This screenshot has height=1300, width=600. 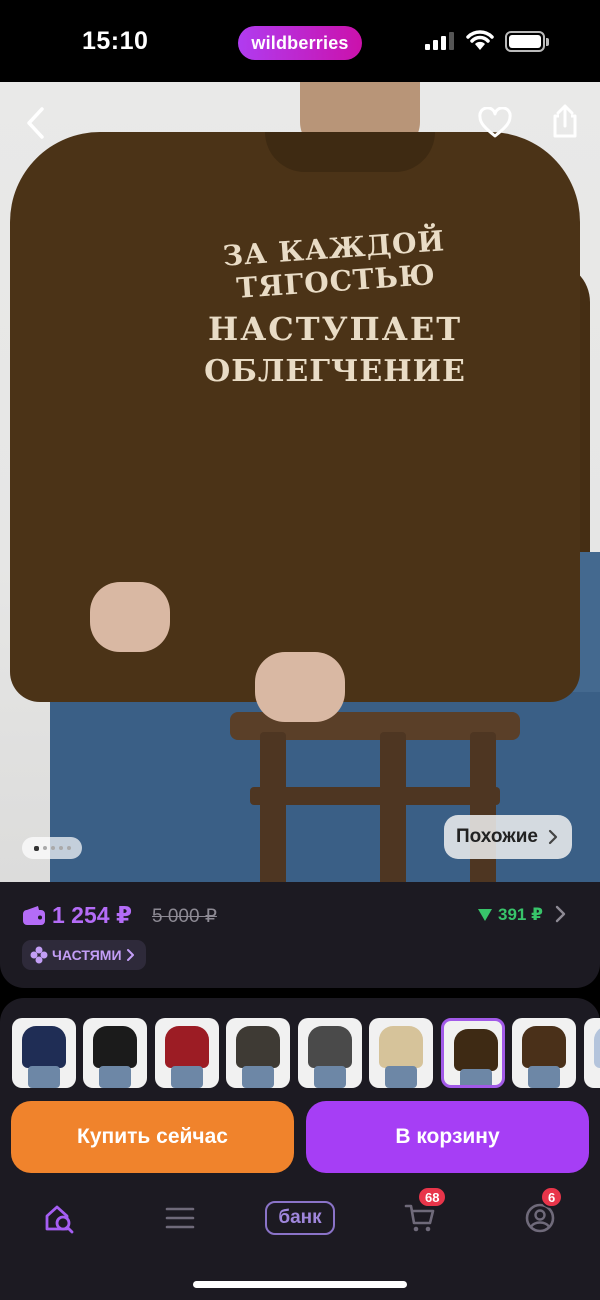 I want to click on cashback-amount: 391 ₽, so click(x=510, y=915).